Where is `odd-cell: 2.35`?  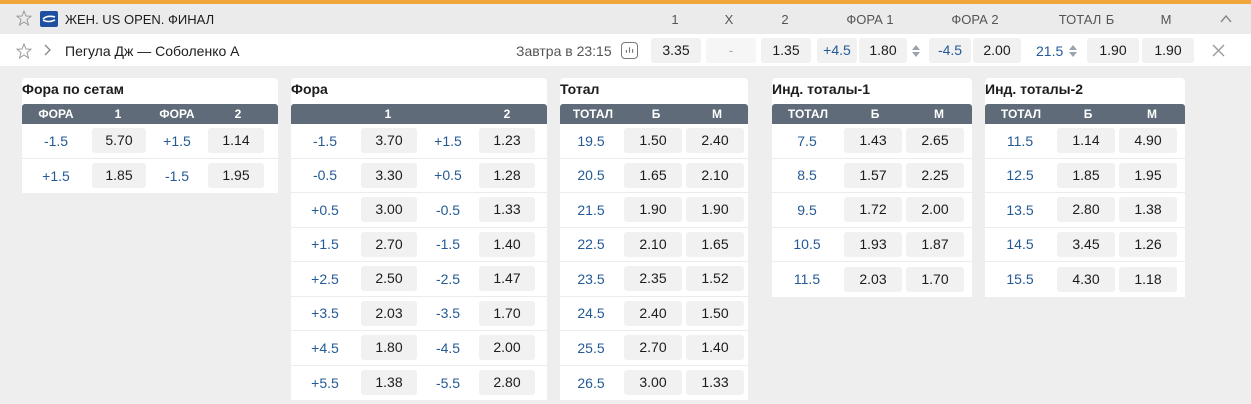
odd-cell: 2.35 is located at coordinates (653, 279).